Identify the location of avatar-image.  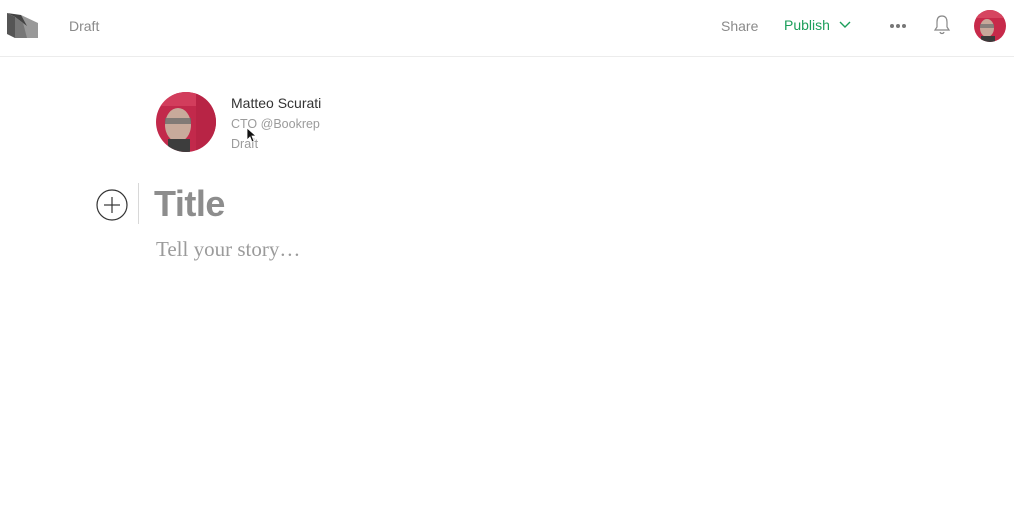
(990, 26).